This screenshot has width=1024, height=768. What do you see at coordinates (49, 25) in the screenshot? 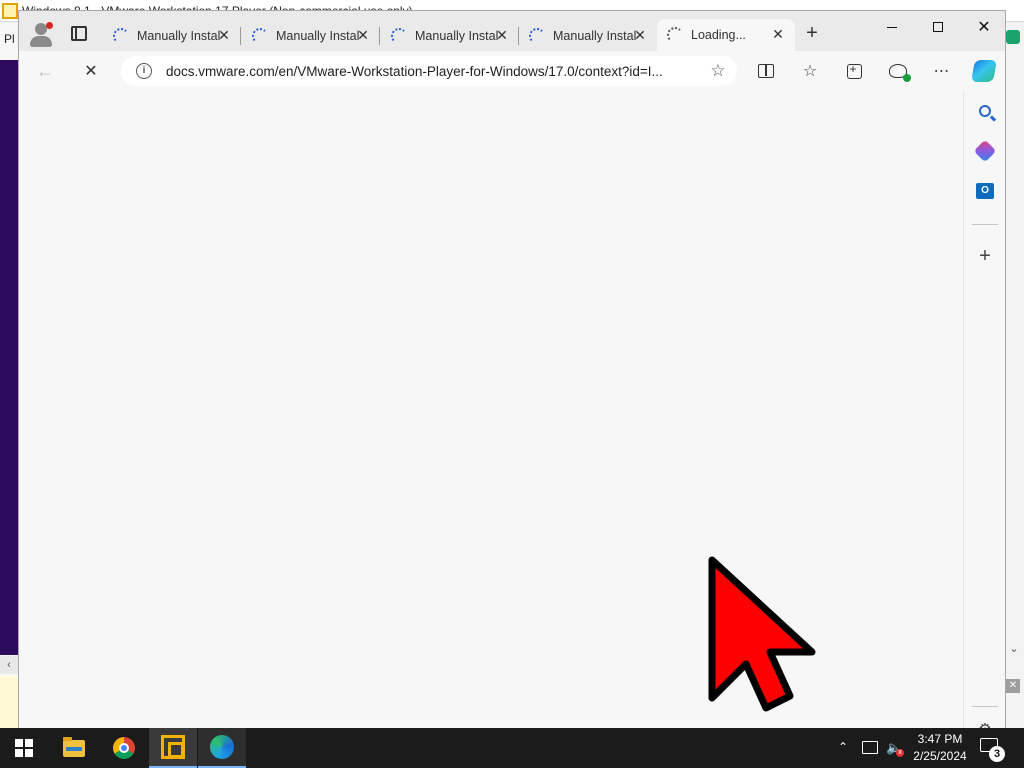
I see `profile-notification-dot` at bounding box center [49, 25].